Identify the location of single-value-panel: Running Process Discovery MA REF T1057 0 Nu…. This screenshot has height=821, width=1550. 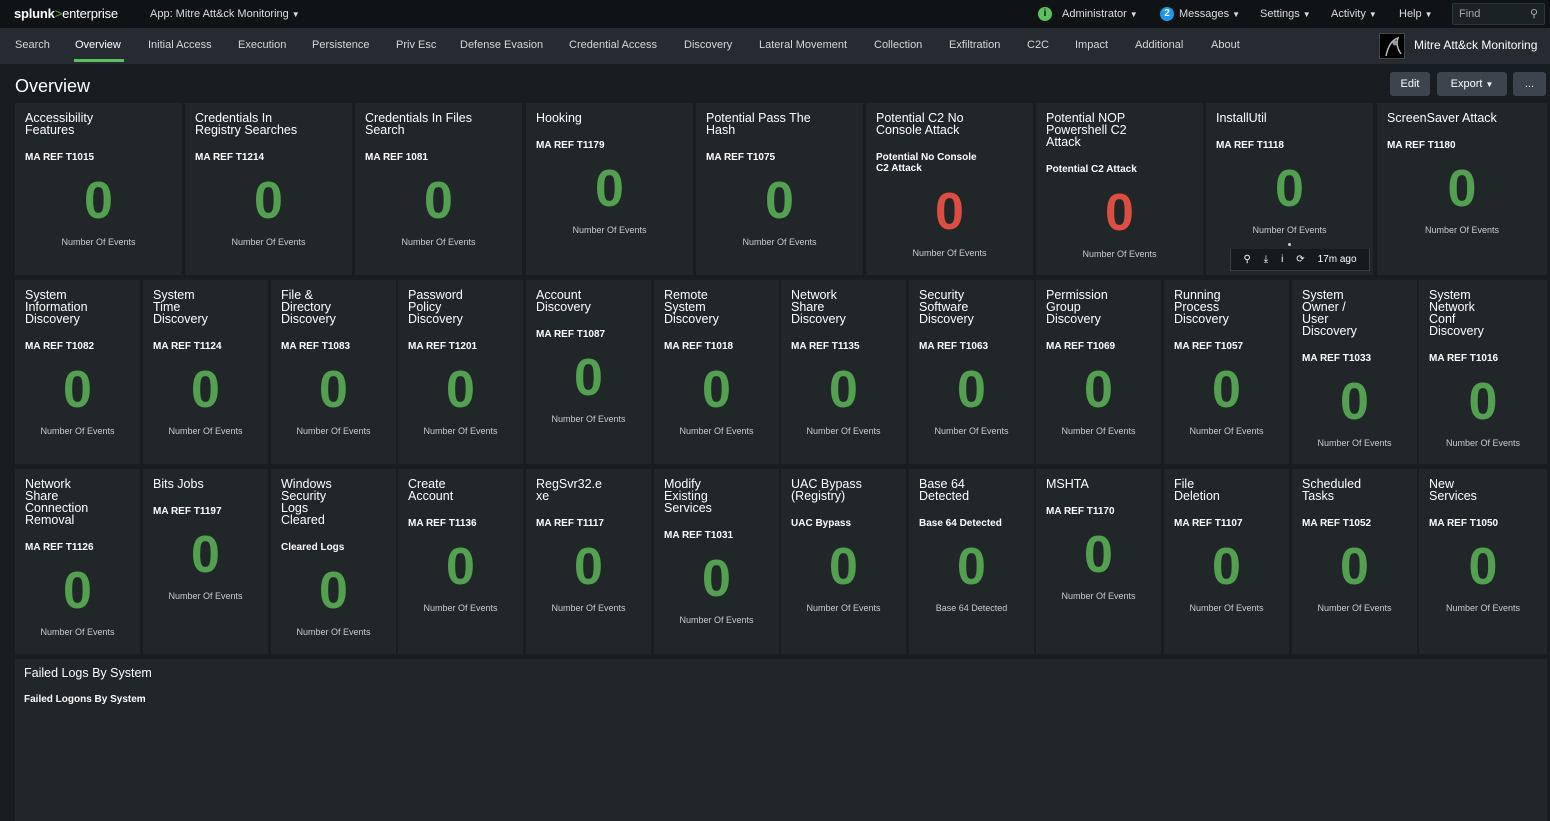
(1226, 372).